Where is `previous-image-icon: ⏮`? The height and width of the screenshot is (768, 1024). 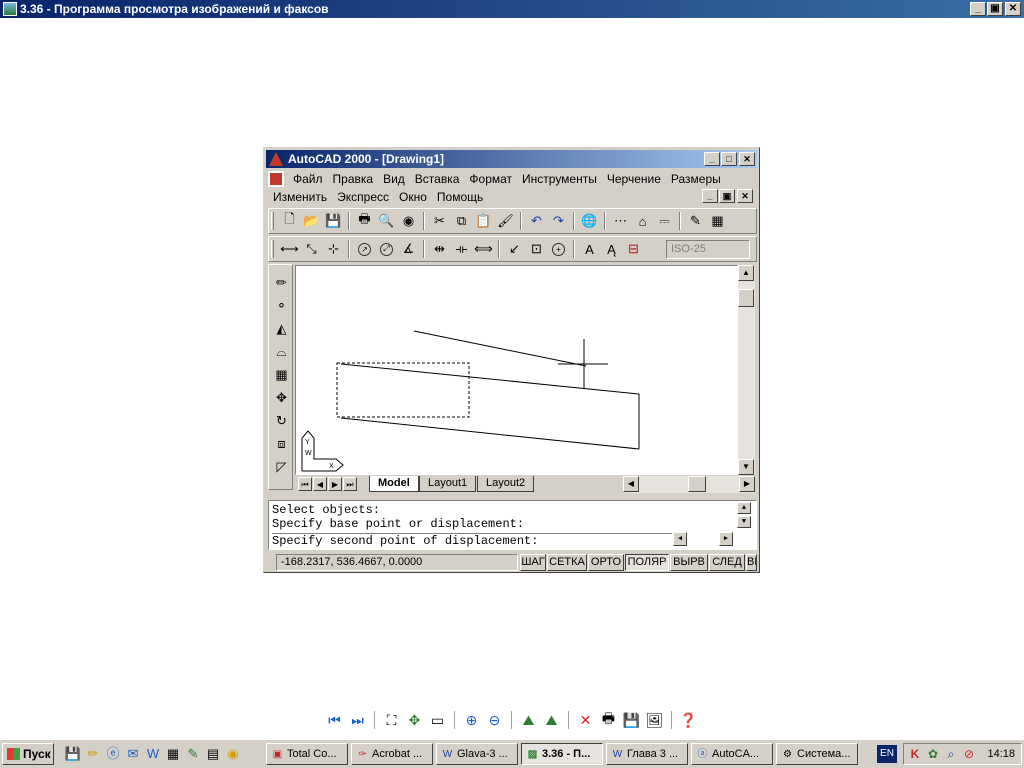 previous-image-icon: ⏮ is located at coordinates (334, 720).